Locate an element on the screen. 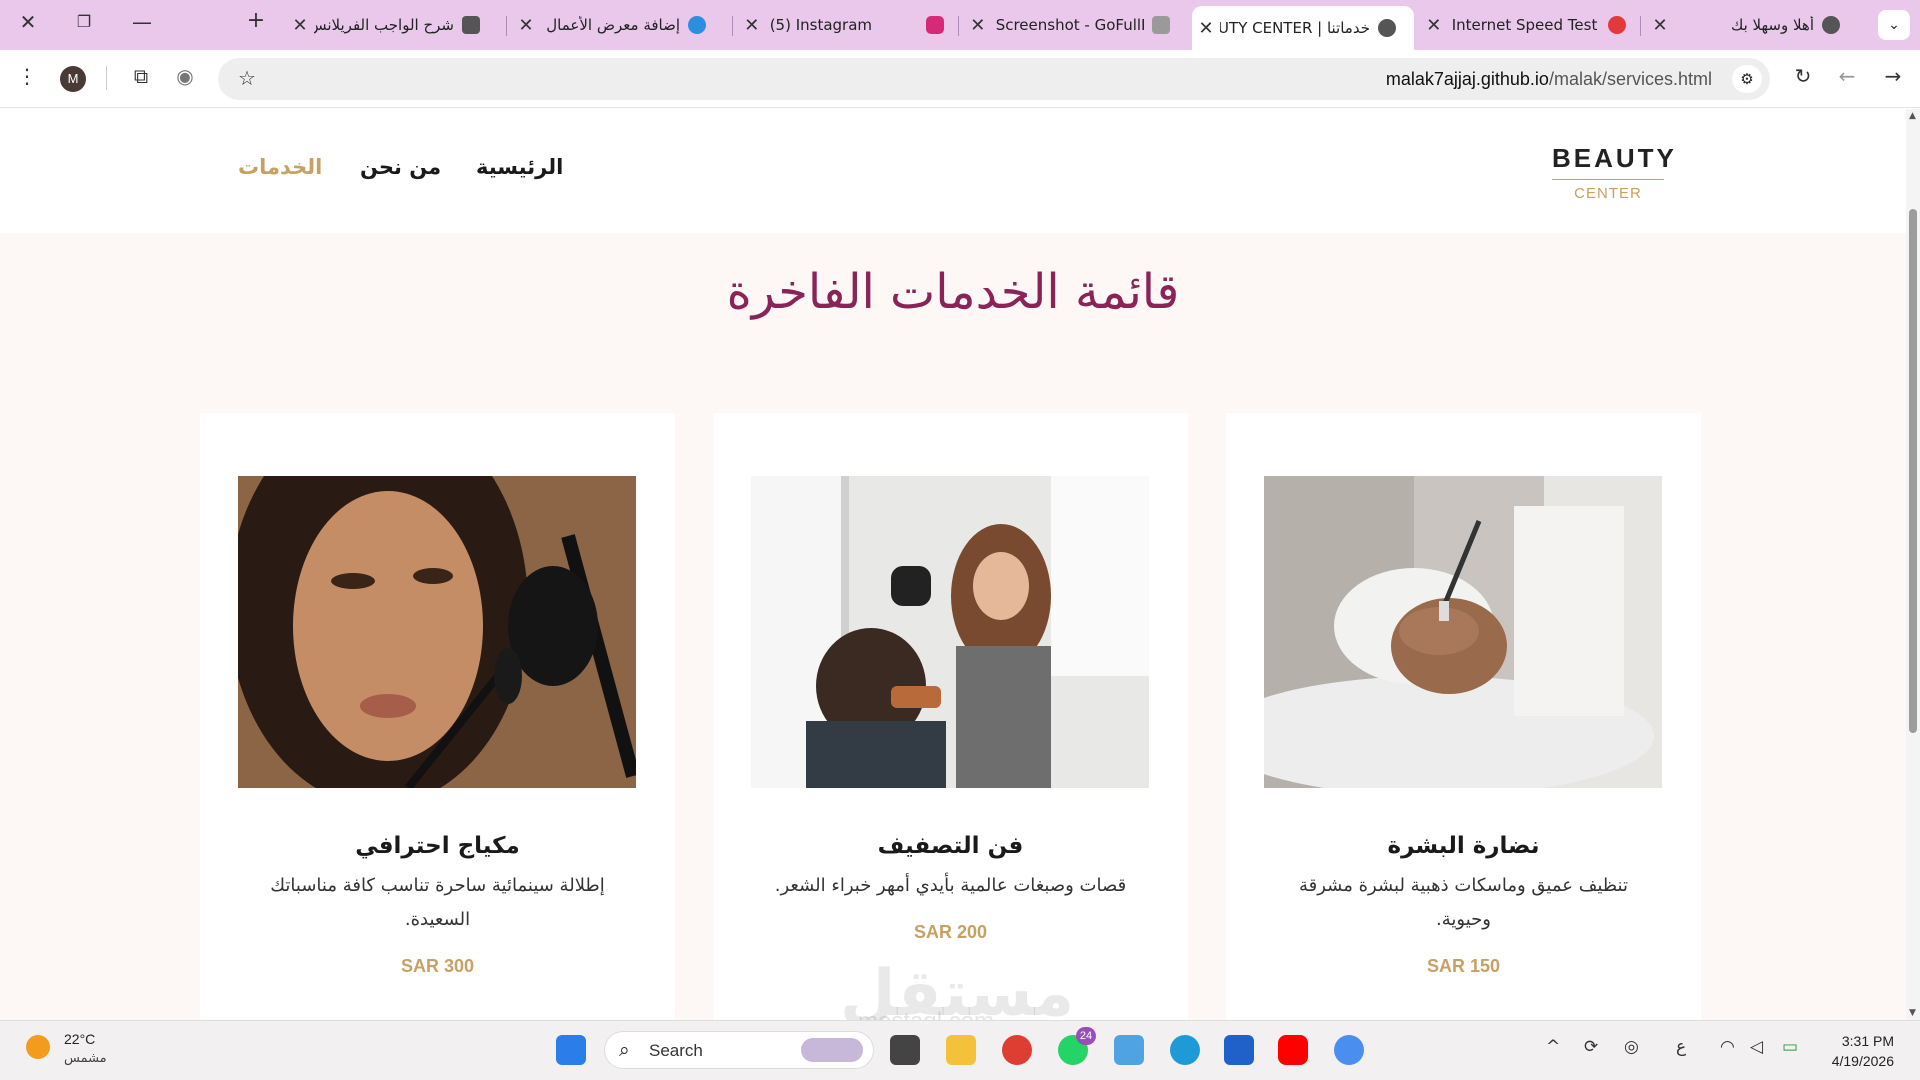 Image resolution: width=1920 pixels, height=1080 pixels. tab-screenshot: ✕ Screenshot - GoFullP is located at coordinates (1071, 25).